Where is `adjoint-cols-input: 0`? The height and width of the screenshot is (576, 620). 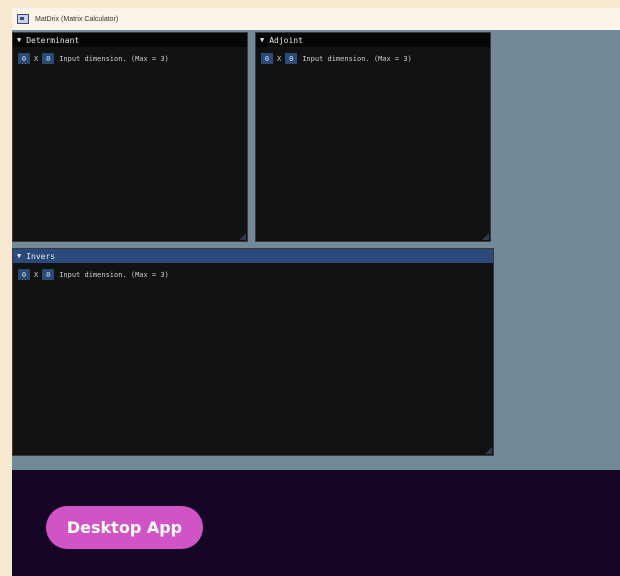 adjoint-cols-input: 0 is located at coordinates (291, 58).